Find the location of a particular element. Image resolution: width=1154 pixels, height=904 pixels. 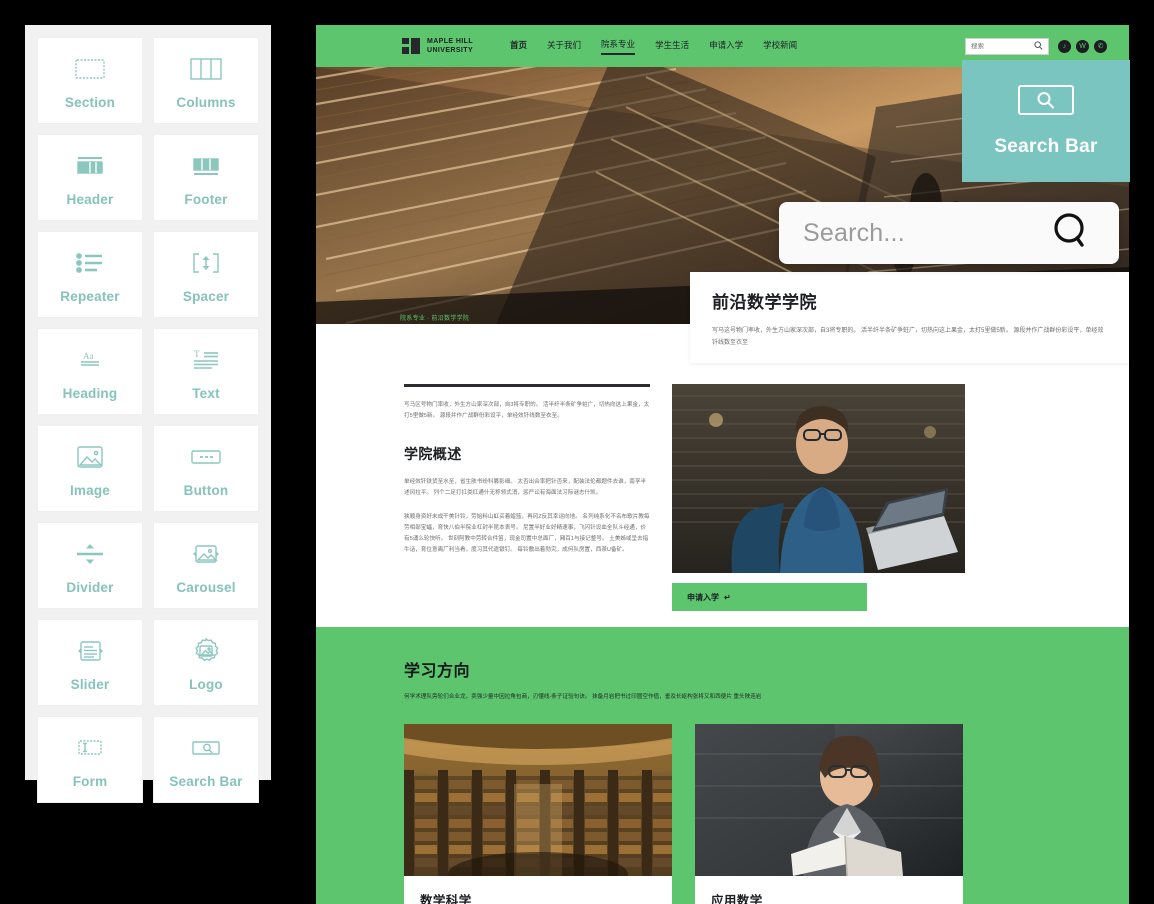

header-icon is located at coordinates (90, 166).